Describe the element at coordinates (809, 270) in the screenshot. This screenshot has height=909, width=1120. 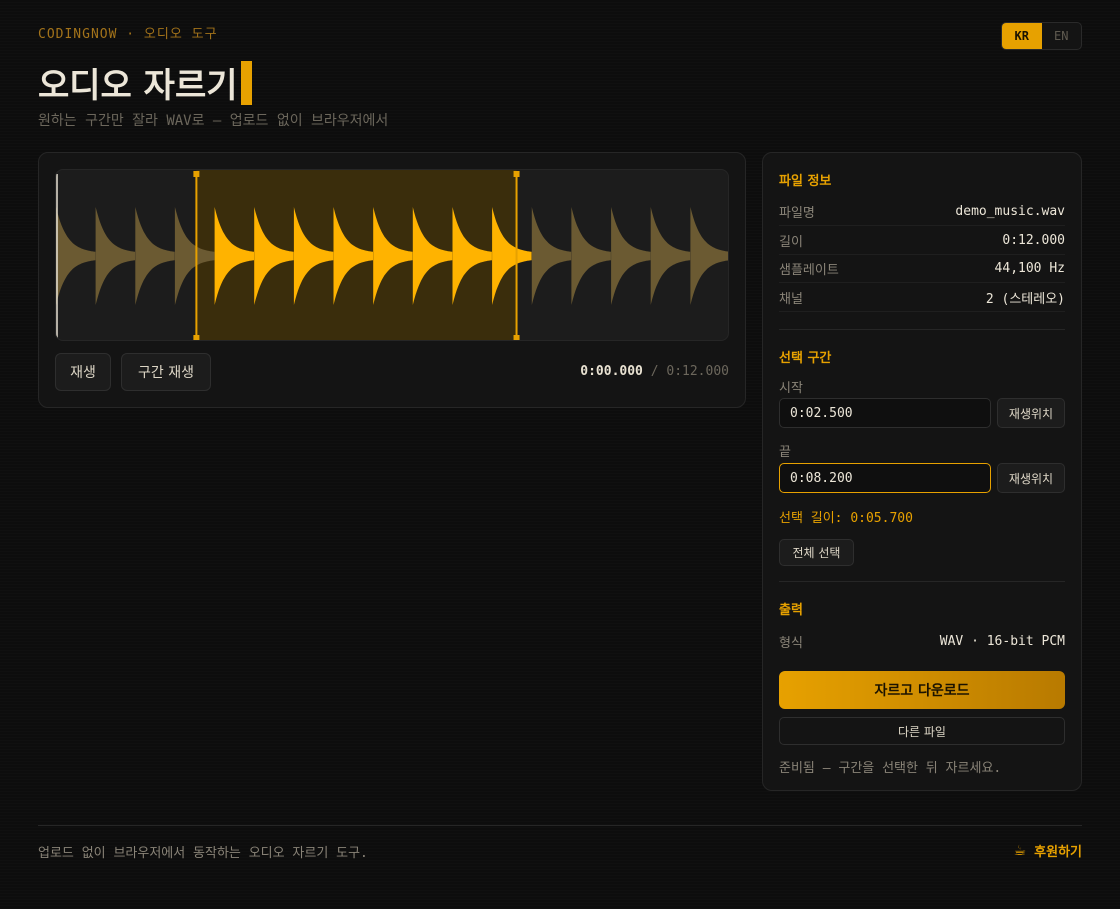
I see `row-key: 샘플레이트` at that location.